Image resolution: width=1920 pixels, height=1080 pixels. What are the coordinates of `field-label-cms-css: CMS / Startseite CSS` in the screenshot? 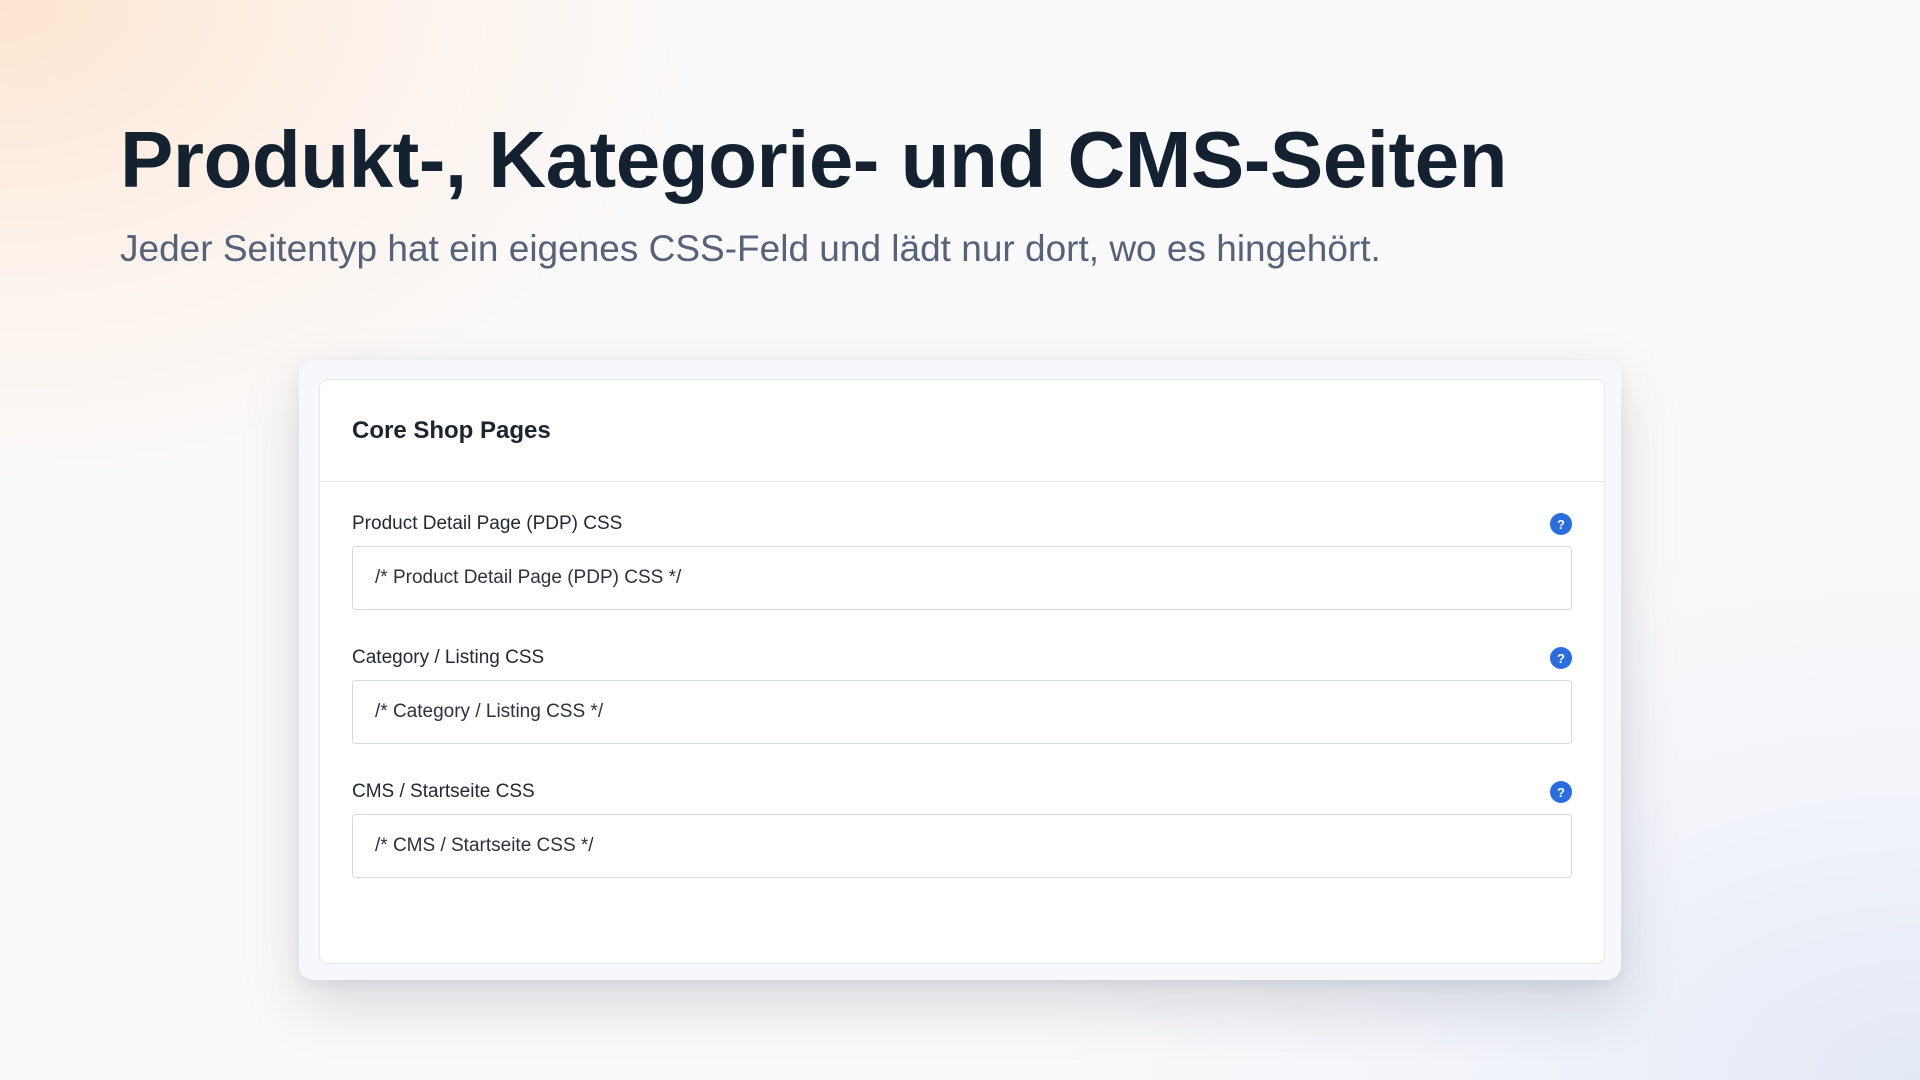 It's located at (443, 791).